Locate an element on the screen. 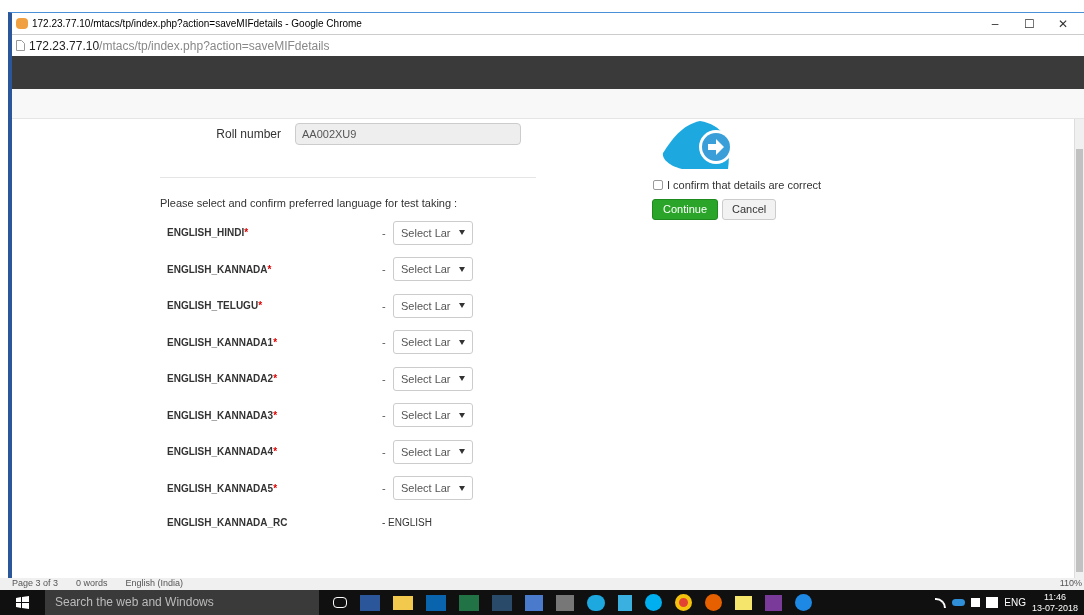 Image resolution: width=1084 pixels, height=615 pixels. language-label: ENGLISH_KANNADA_RC is located at coordinates (228, 523).